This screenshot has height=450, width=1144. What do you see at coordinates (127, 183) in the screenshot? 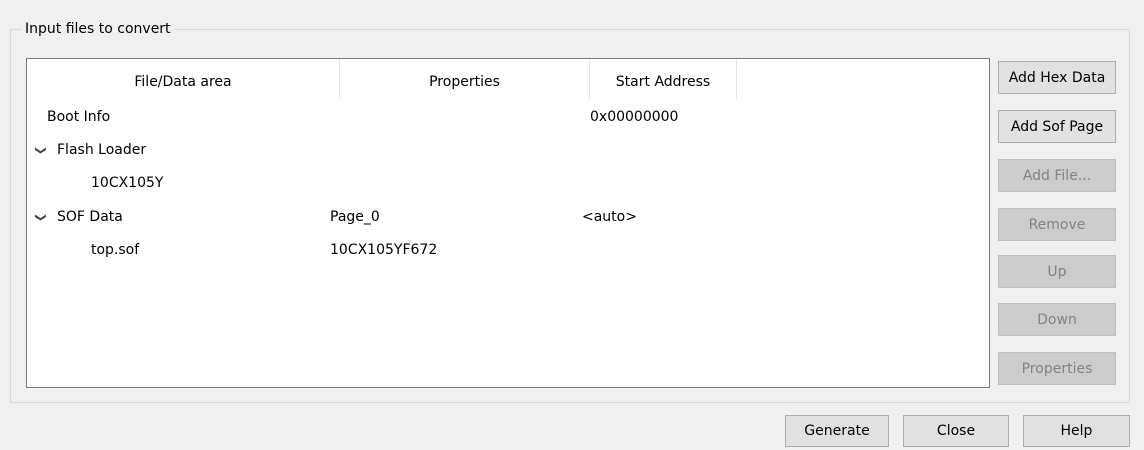
I see `row-name: 10CX105Y` at bounding box center [127, 183].